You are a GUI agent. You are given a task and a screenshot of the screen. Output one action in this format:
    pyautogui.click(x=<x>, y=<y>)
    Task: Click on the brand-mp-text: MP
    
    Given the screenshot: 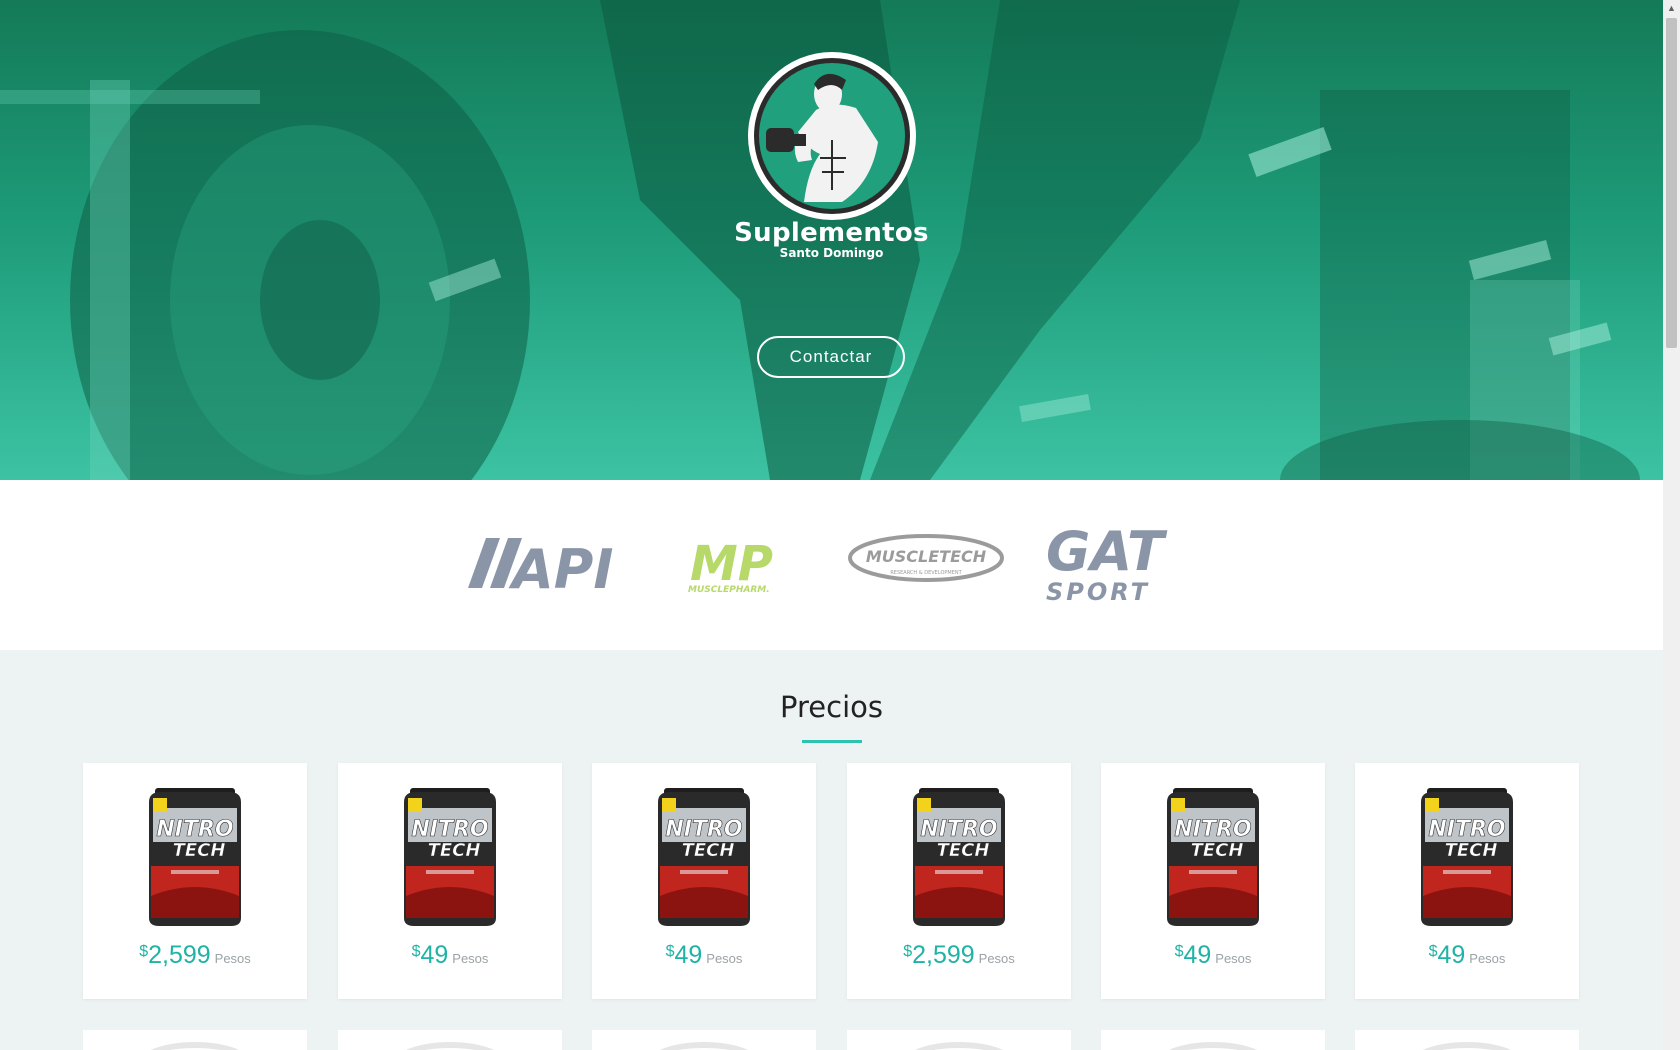 What is the action you would take?
    pyautogui.click(x=731, y=565)
    